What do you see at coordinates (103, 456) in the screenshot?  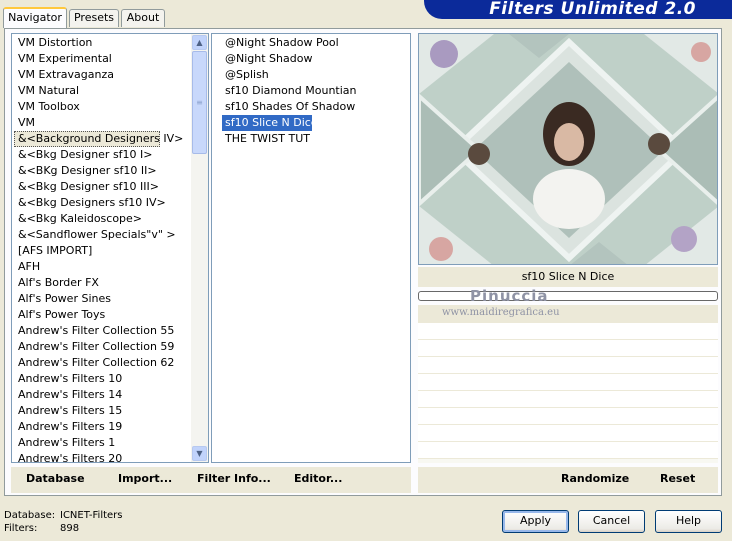 I see `category-item: Andrew's Filters 20` at bounding box center [103, 456].